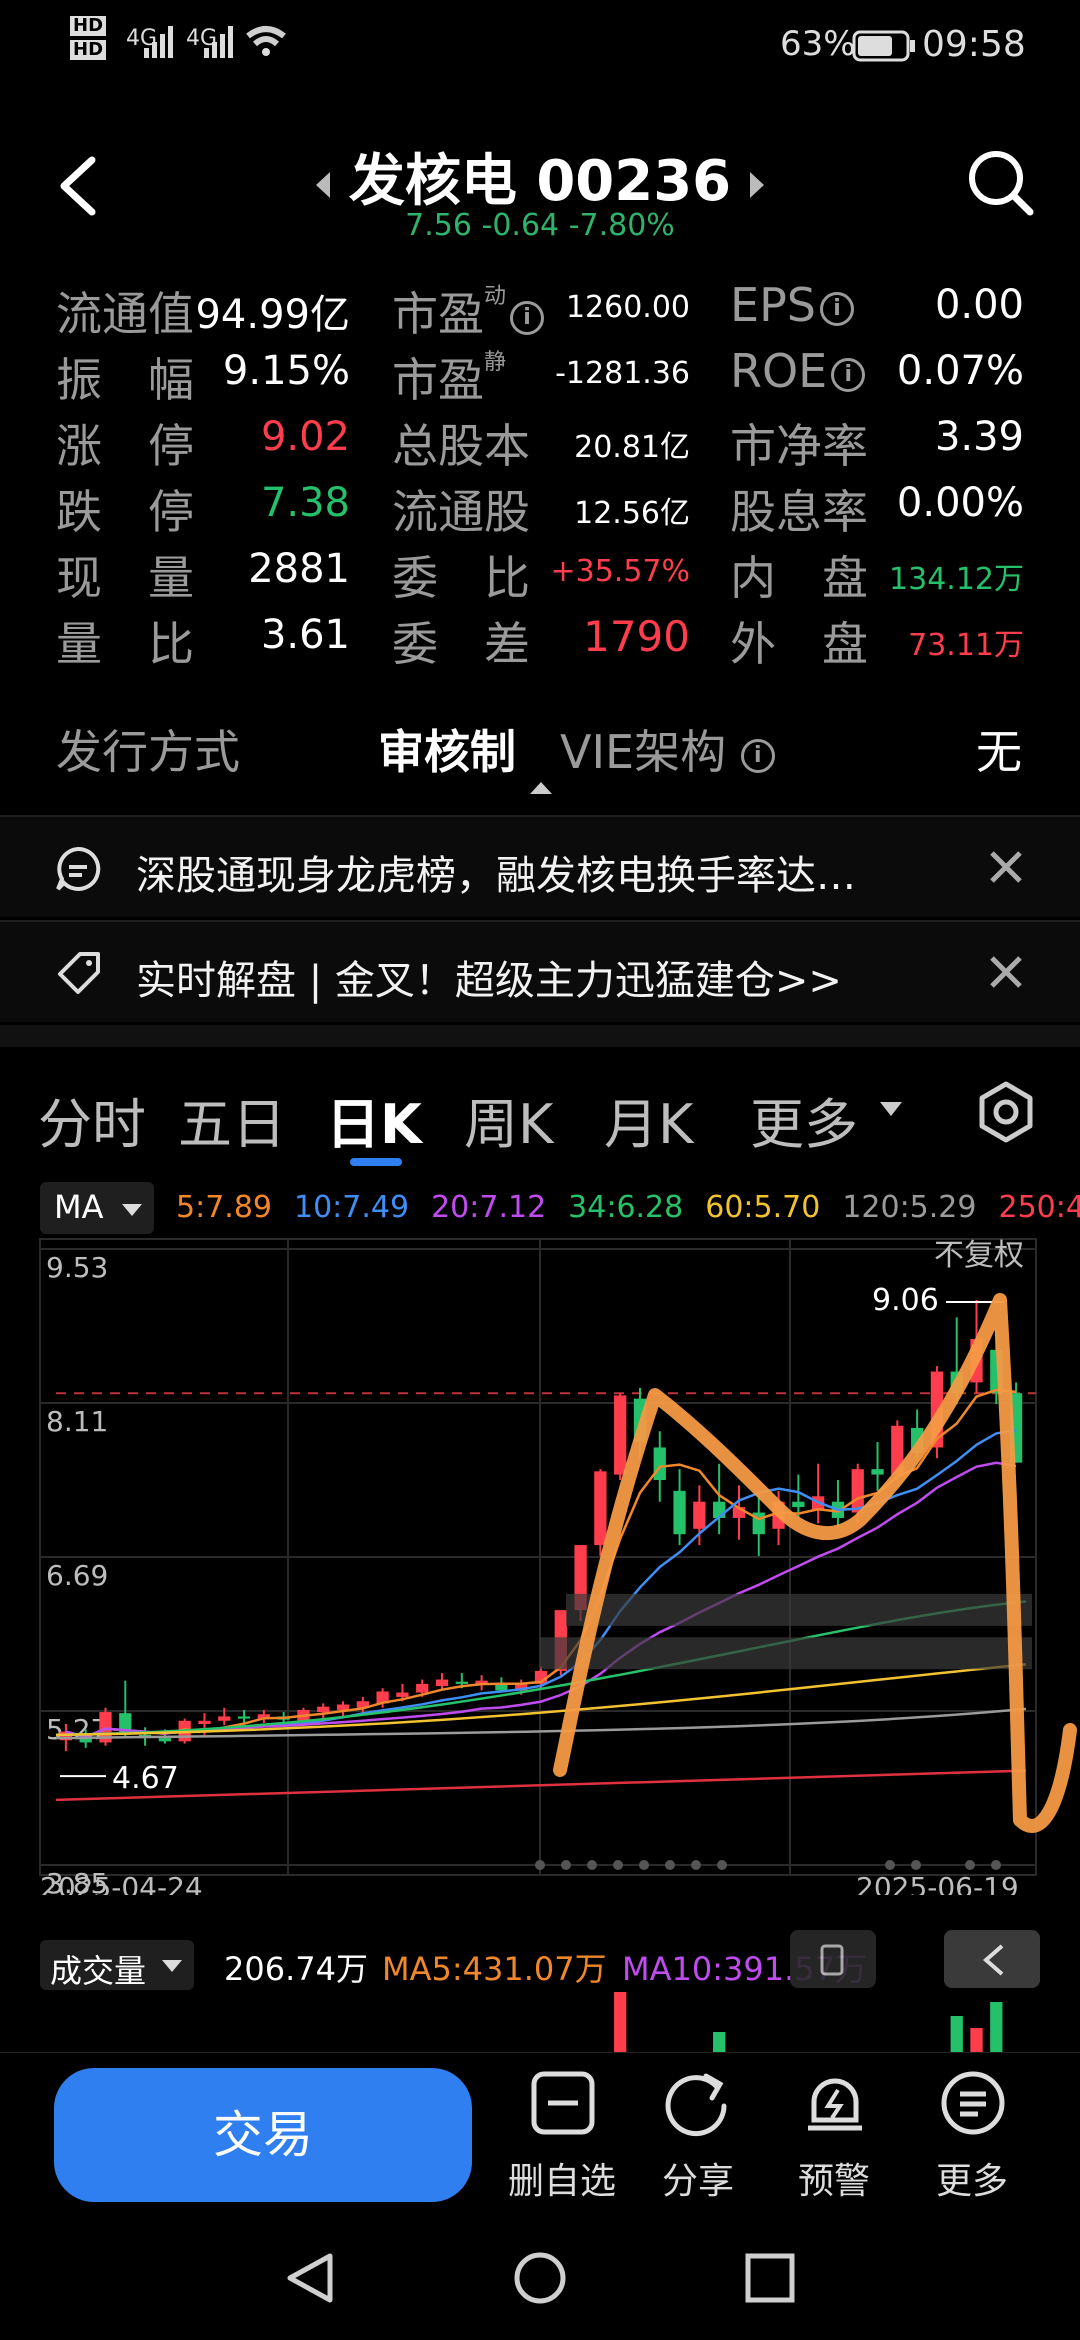 This screenshot has height=2340, width=1080. I want to click on nav-back-icon, so click(310, 2278).